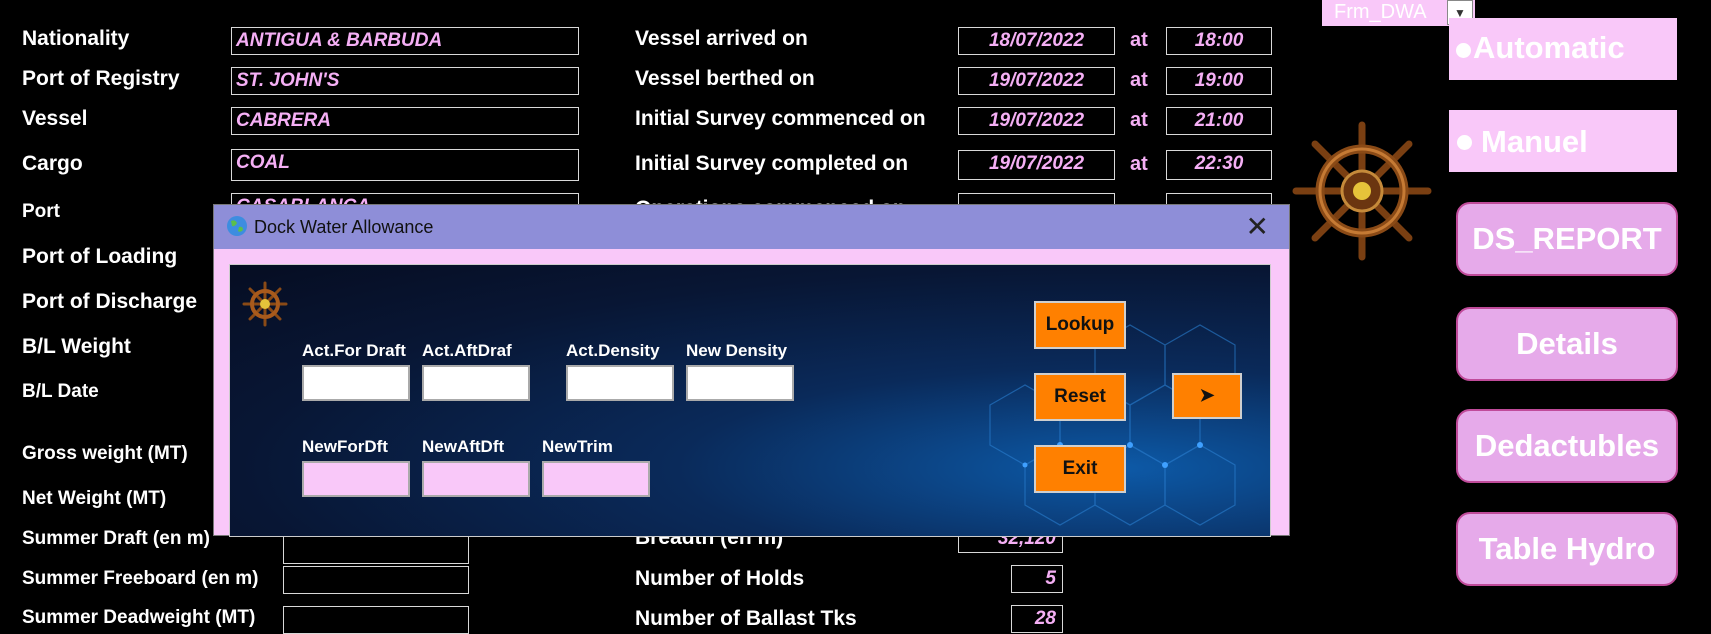 This screenshot has height=634, width=1711. I want to click on act-aft-draf-label: Act.AftDraf, so click(467, 350).